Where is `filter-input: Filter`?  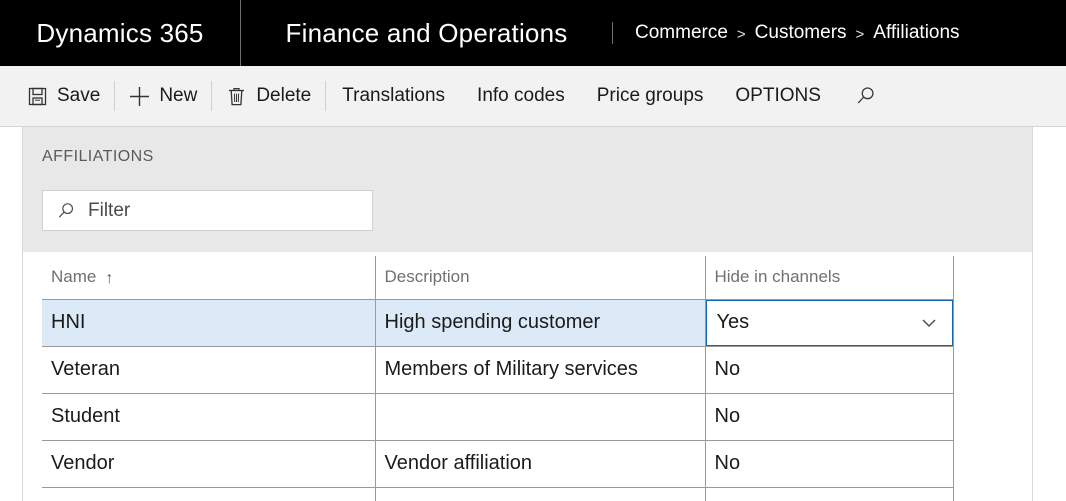
filter-input: Filter is located at coordinates (207, 210).